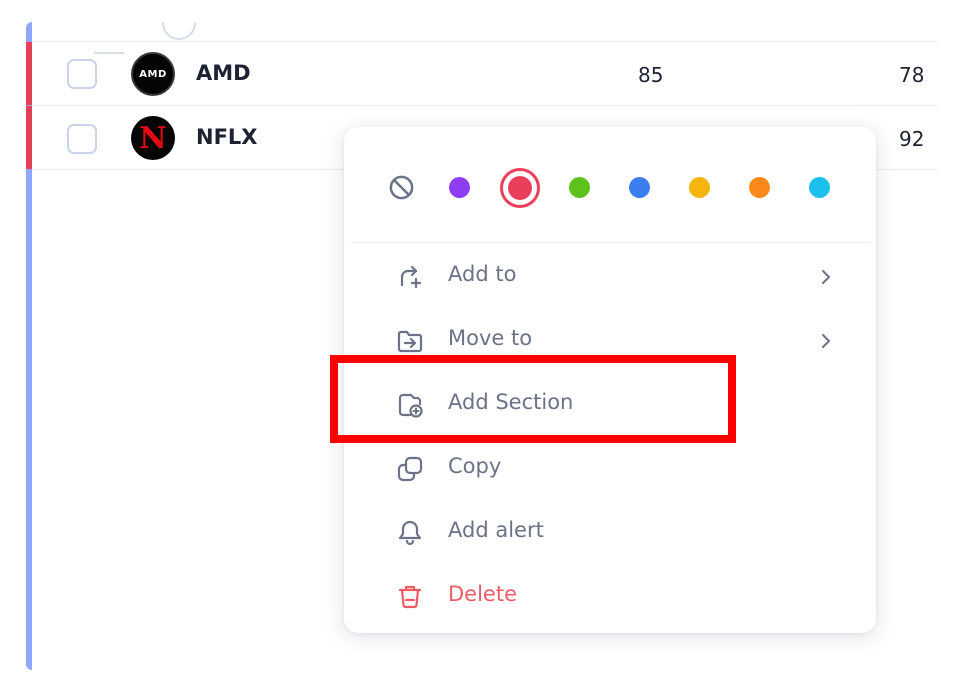 The width and height of the screenshot is (964, 698). Describe the element at coordinates (699, 187) in the screenshot. I see `color-option-yellow` at that location.